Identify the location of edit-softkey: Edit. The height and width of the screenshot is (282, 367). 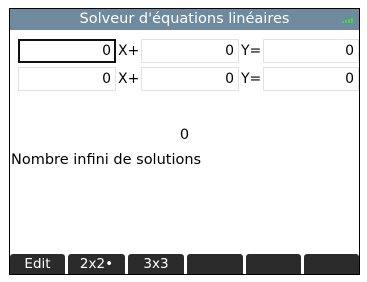
(37, 264).